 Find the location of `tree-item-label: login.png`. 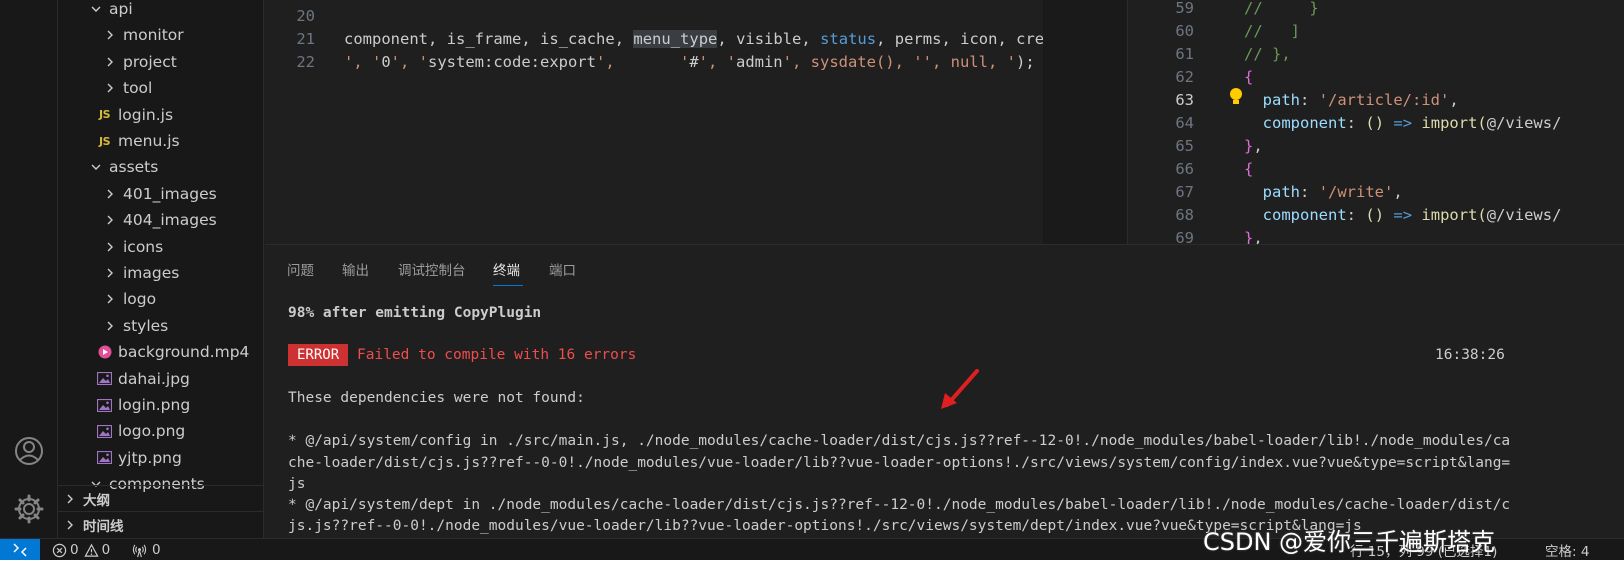

tree-item-label: login.png is located at coordinates (154, 405).